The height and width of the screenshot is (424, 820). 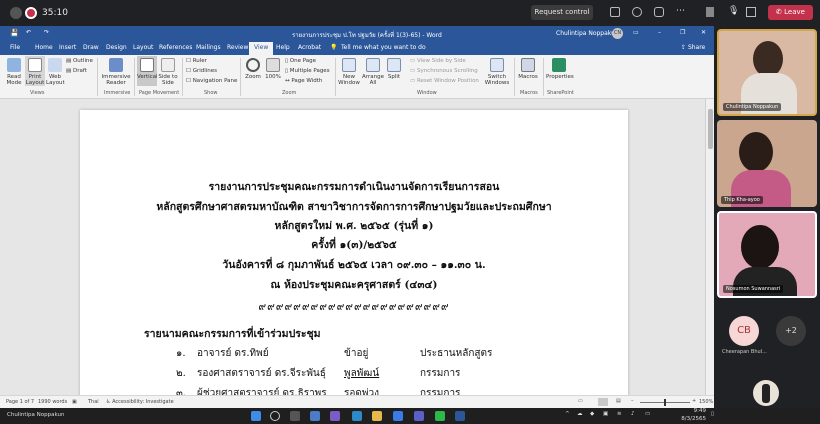 I want to click on print-layout-view-icon, so click(x=603, y=402).